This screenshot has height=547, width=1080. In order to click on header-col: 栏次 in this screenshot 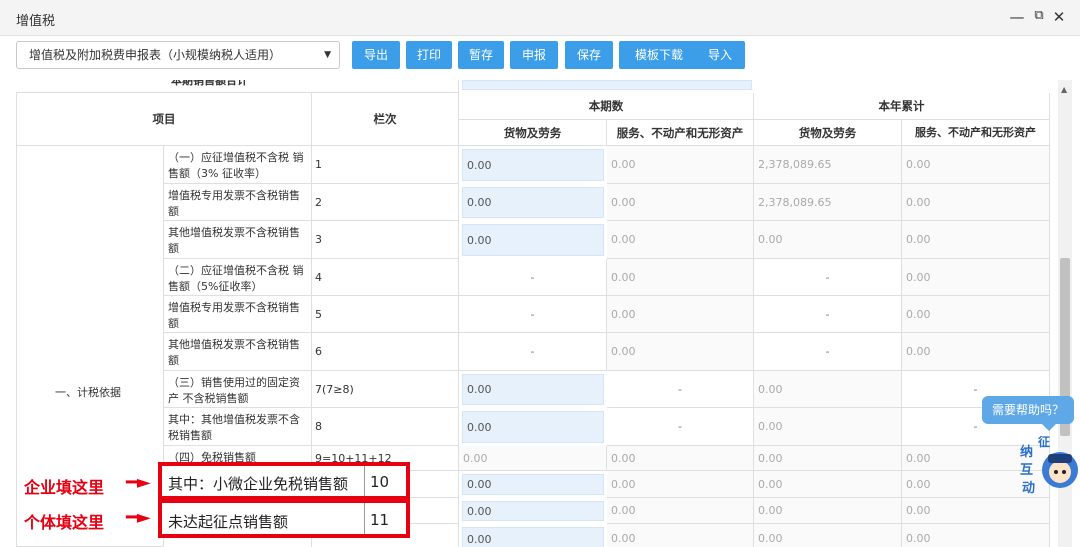, I will do `click(385, 119)`.